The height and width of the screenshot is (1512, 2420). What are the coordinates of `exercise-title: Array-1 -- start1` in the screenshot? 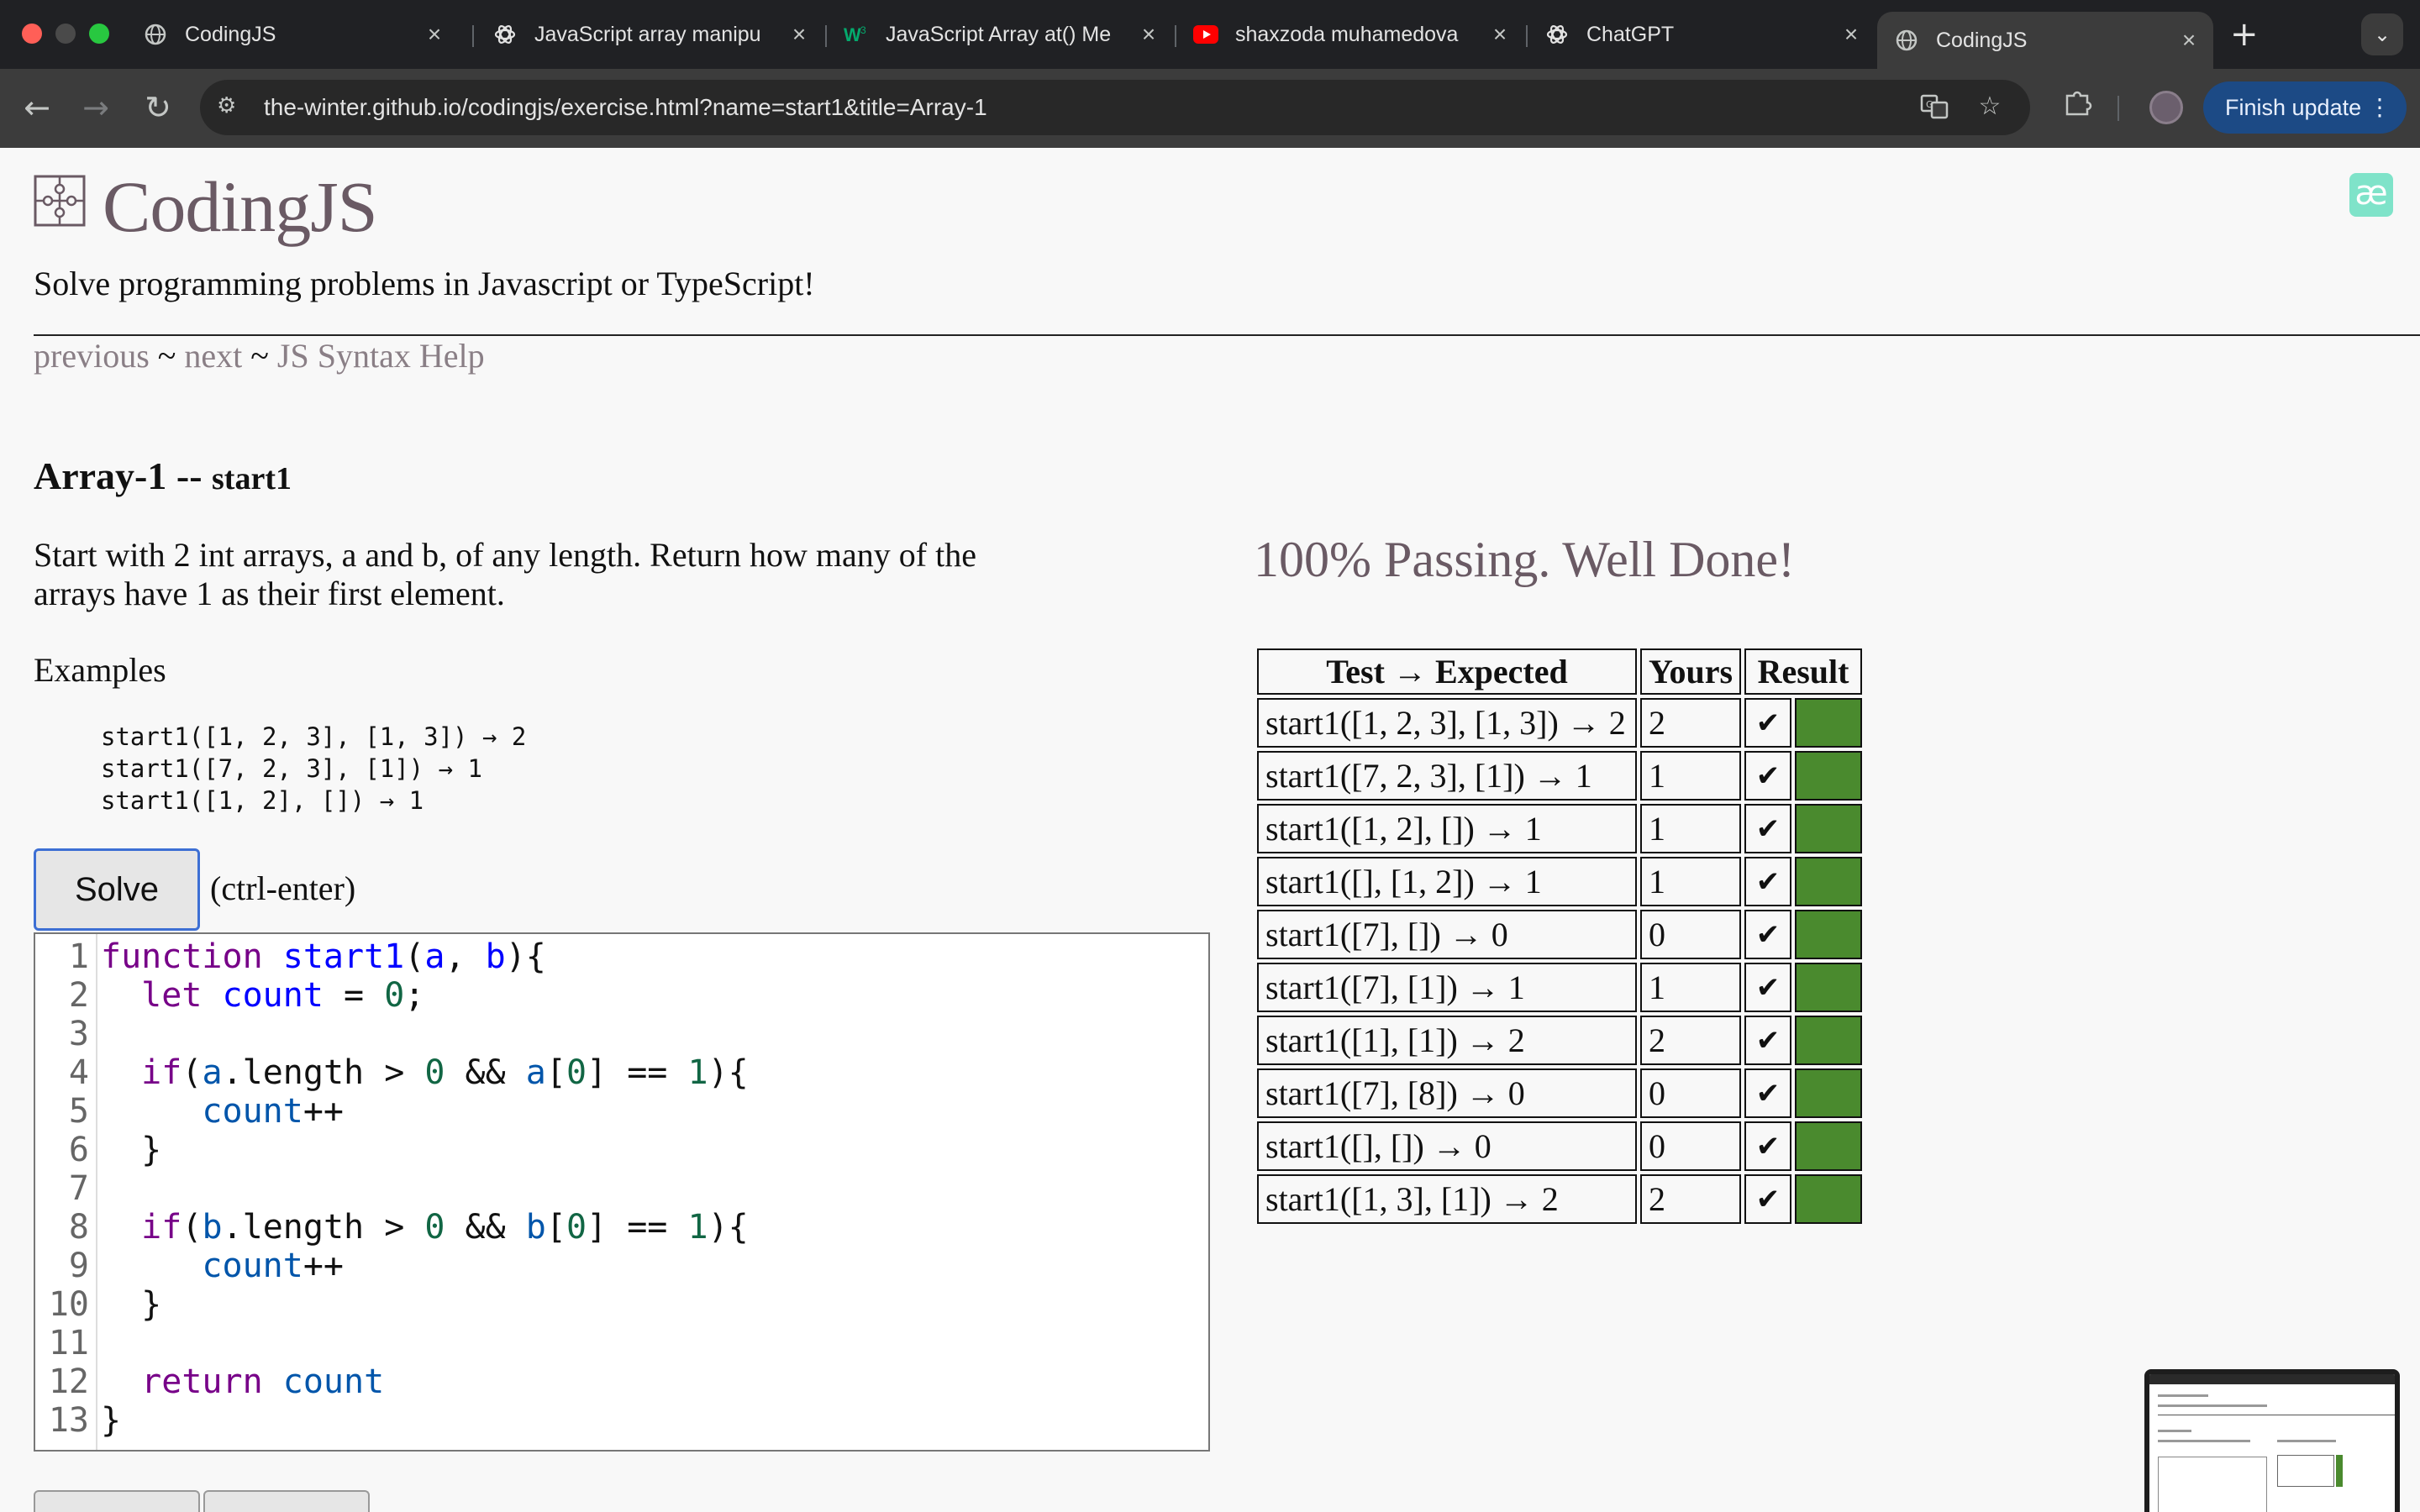 It's located at (163, 476).